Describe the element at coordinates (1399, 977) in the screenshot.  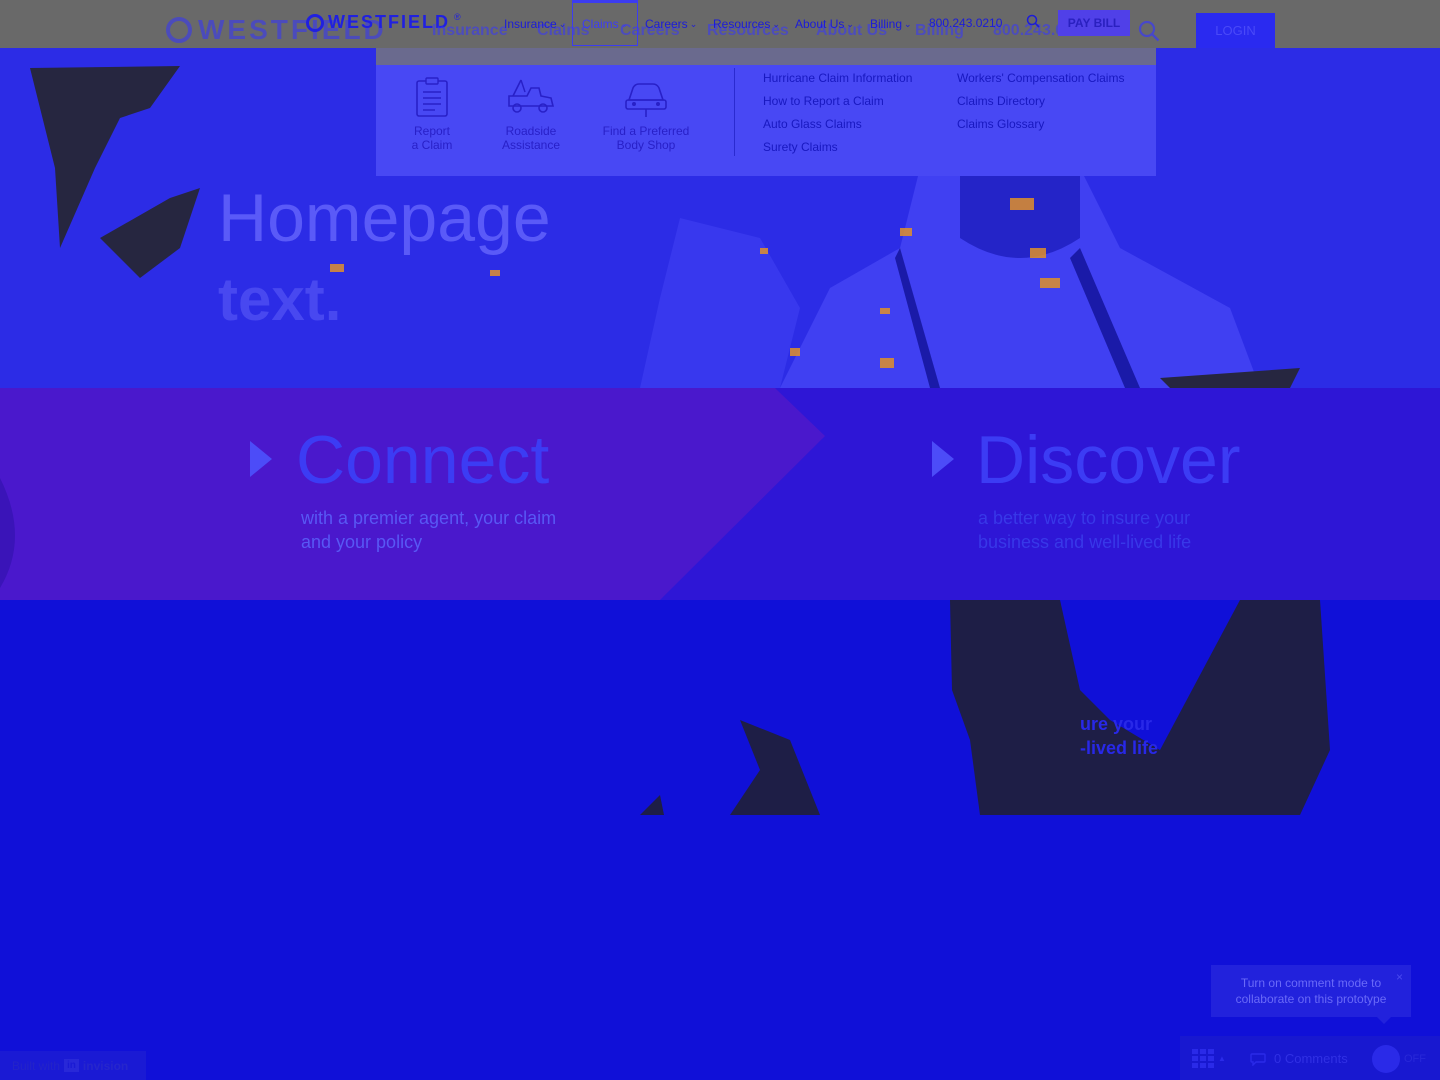
I see `close-icon: ×` at that location.